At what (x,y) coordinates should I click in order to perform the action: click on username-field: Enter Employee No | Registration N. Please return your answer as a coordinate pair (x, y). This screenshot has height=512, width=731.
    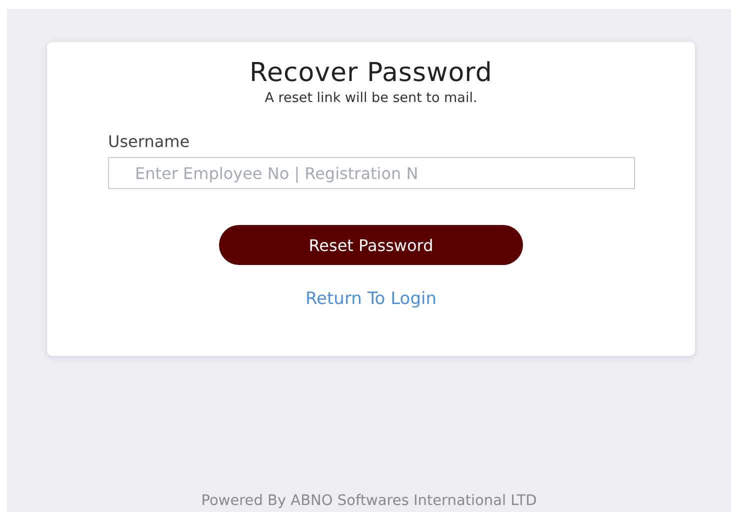
    Looking at the image, I should click on (371, 173).